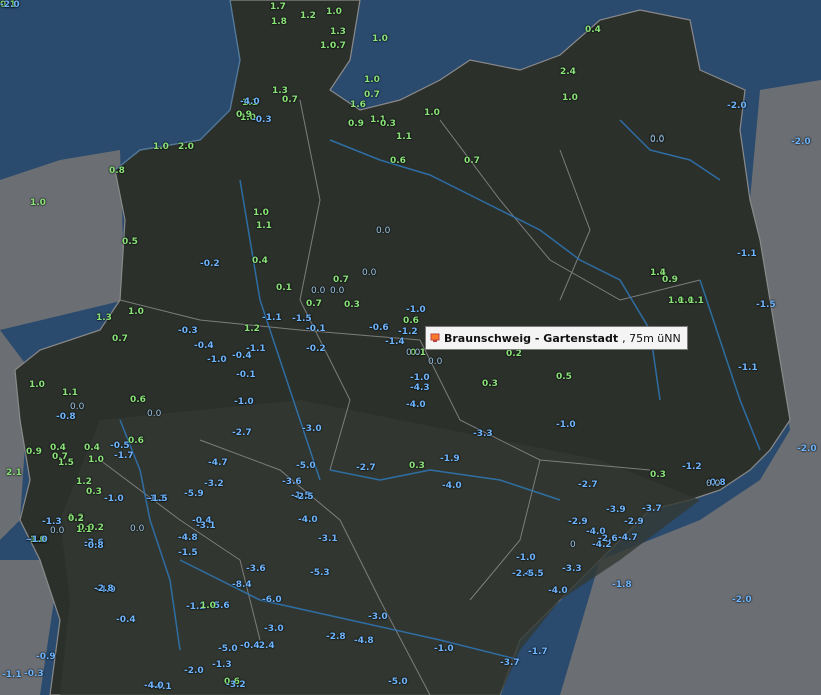  What do you see at coordinates (66, 417) in the screenshot?
I see `value-label: -0.8` at bounding box center [66, 417].